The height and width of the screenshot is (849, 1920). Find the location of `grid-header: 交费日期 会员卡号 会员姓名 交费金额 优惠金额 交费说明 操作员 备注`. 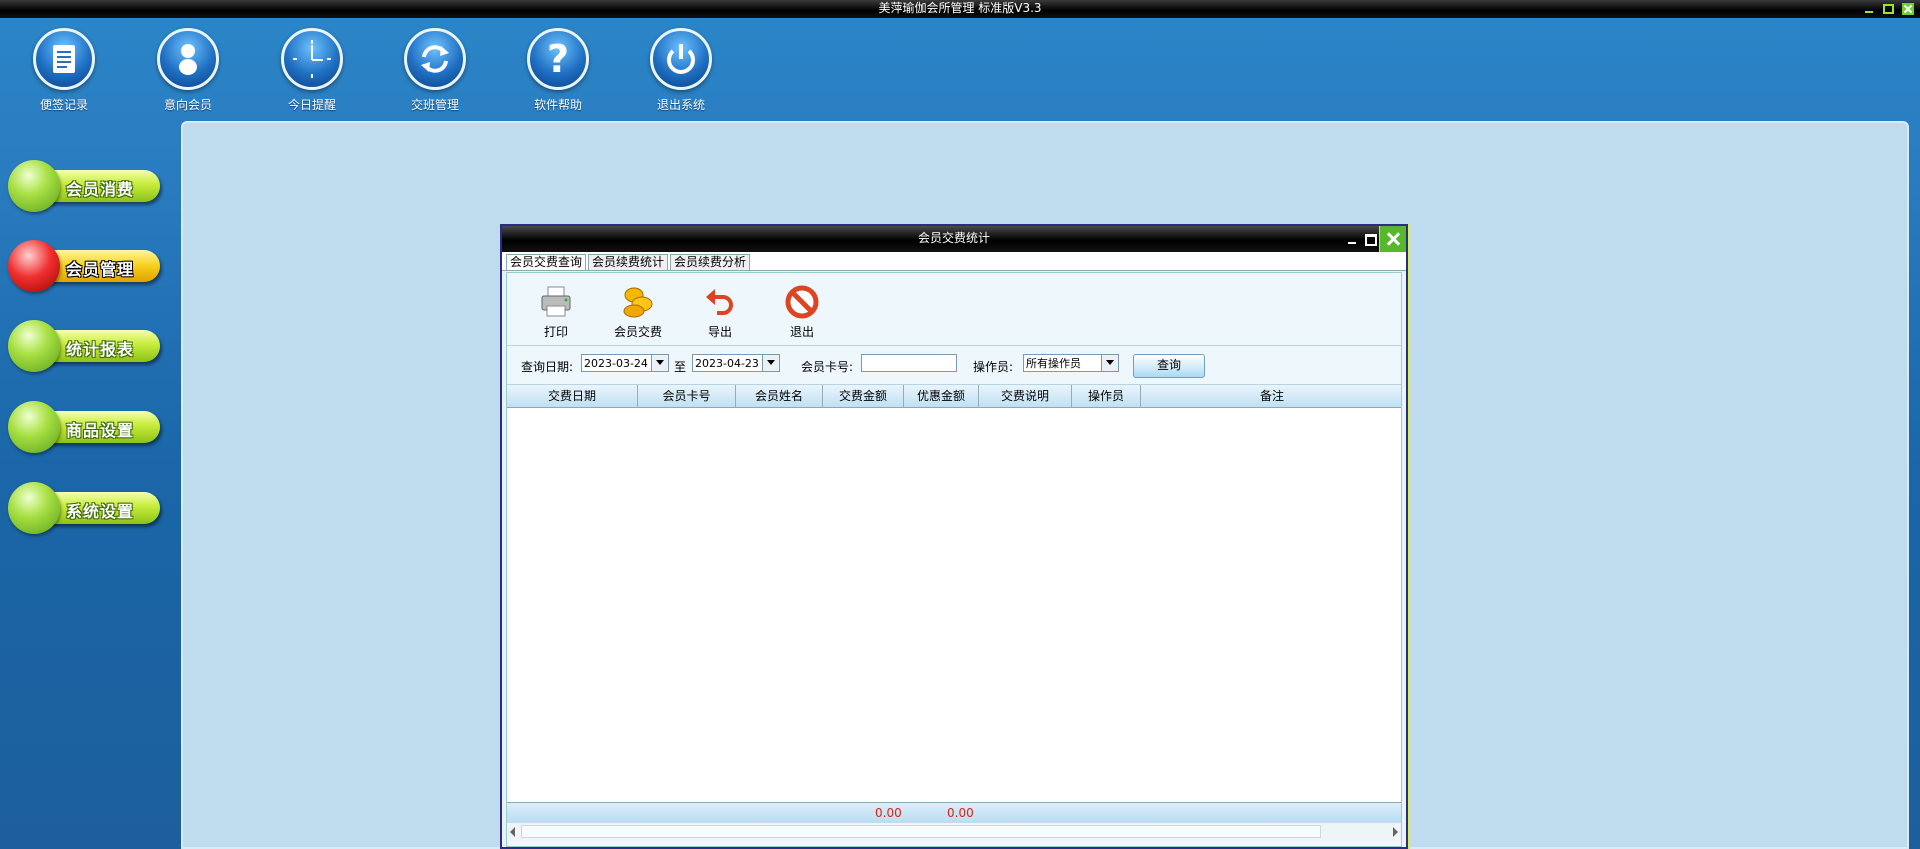

grid-header: 交费日期 会员卡号 会员姓名 交费金额 优惠金额 交费说明 操作员 备注 is located at coordinates (954, 396).